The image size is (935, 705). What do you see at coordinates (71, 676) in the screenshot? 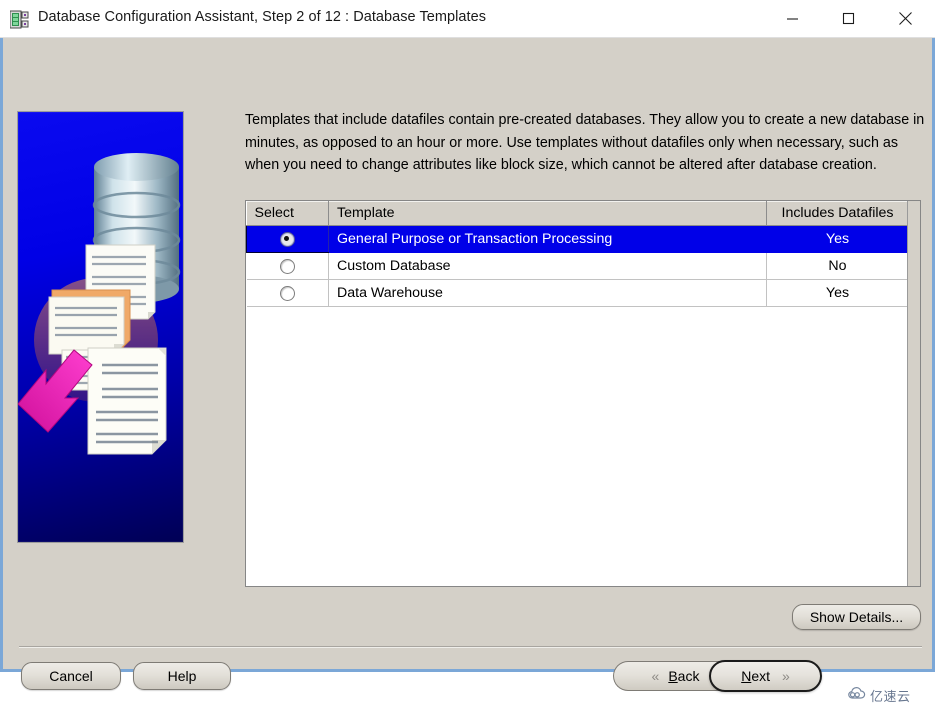
I see `cancel-button: Cancel` at bounding box center [71, 676].